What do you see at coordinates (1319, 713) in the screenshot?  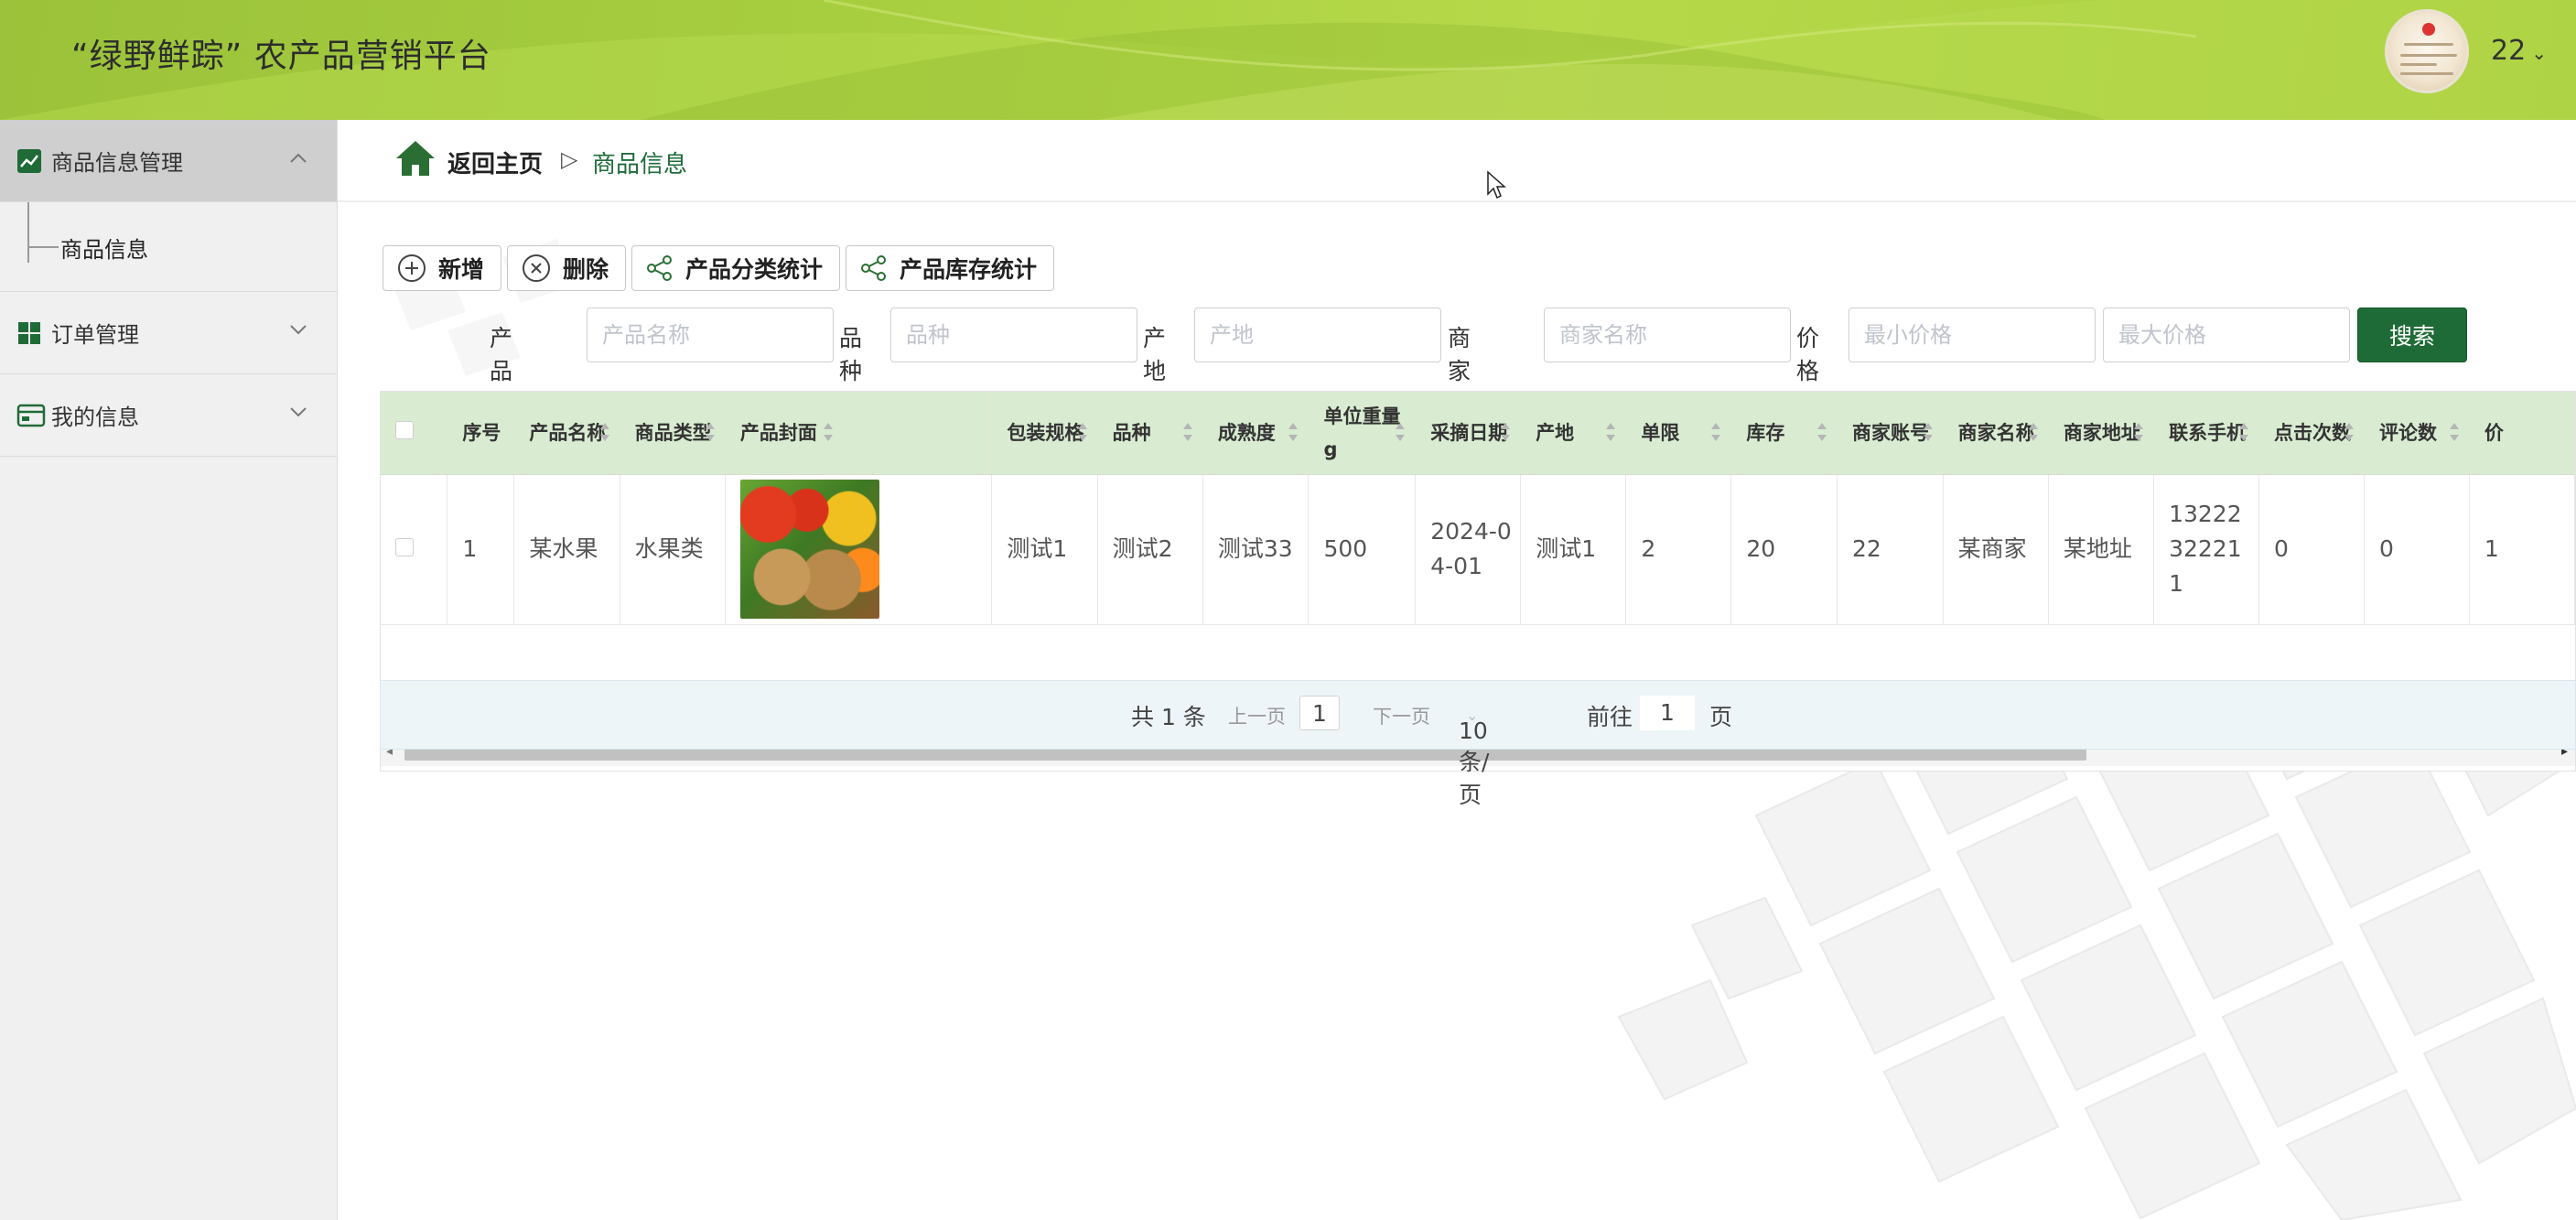 I see `current-page-number: 1` at bounding box center [1319, 713].